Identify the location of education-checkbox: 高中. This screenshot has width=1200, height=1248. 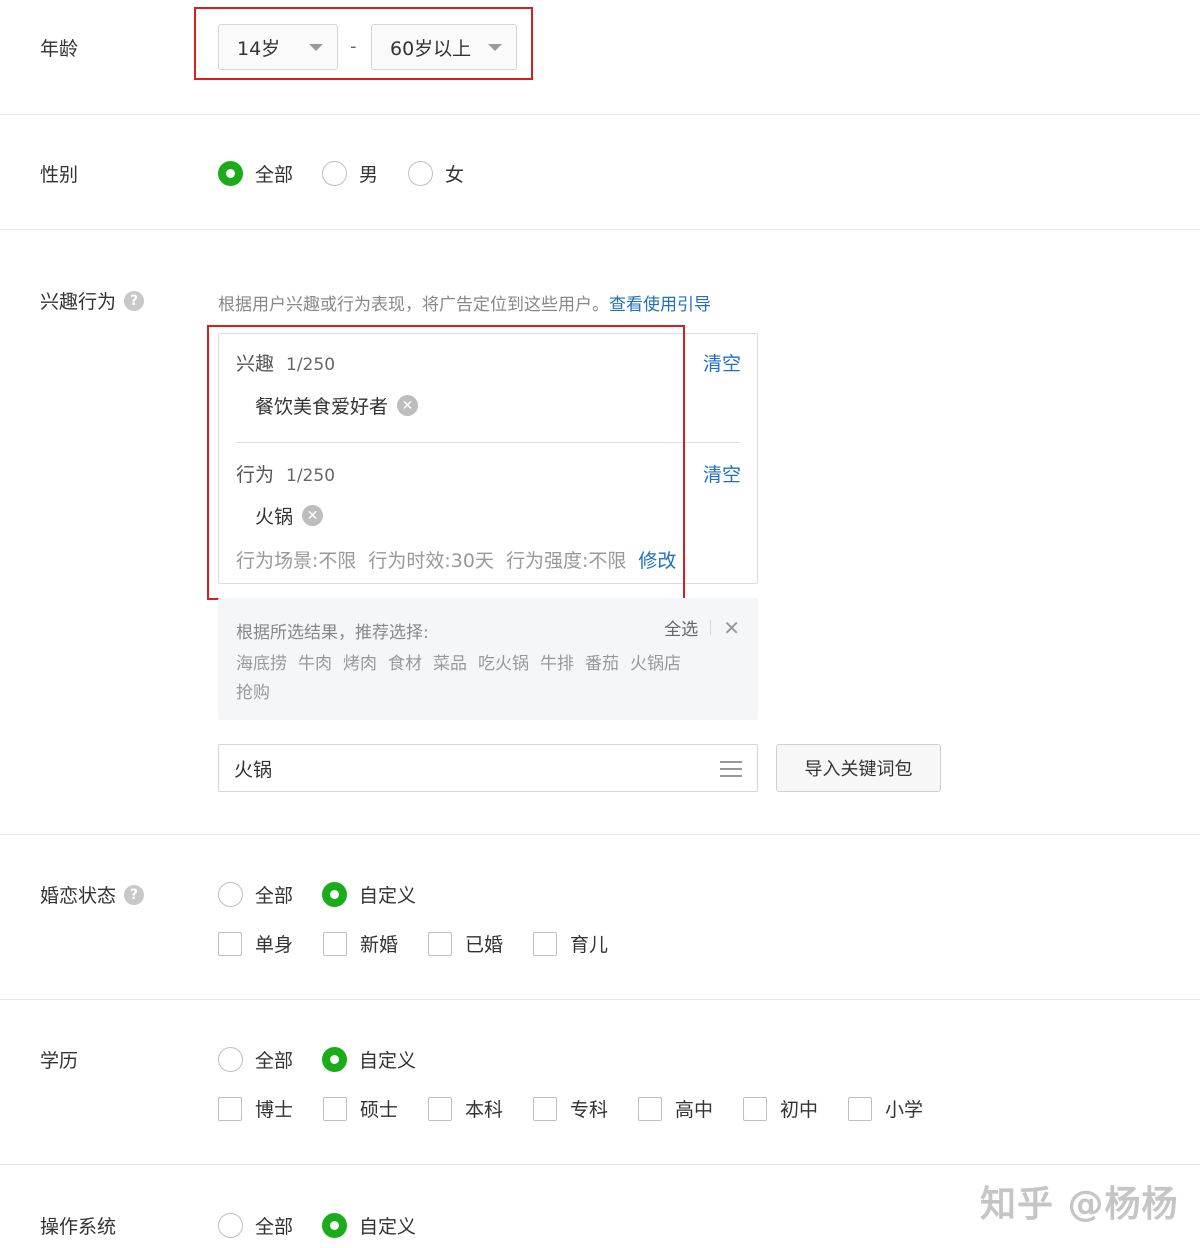
(675, 1108).